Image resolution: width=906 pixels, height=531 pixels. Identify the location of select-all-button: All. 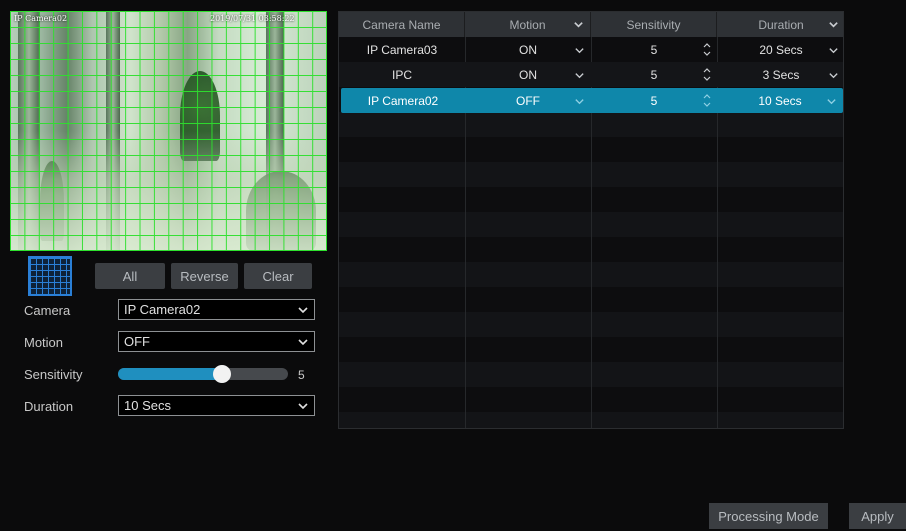
(130, 276).